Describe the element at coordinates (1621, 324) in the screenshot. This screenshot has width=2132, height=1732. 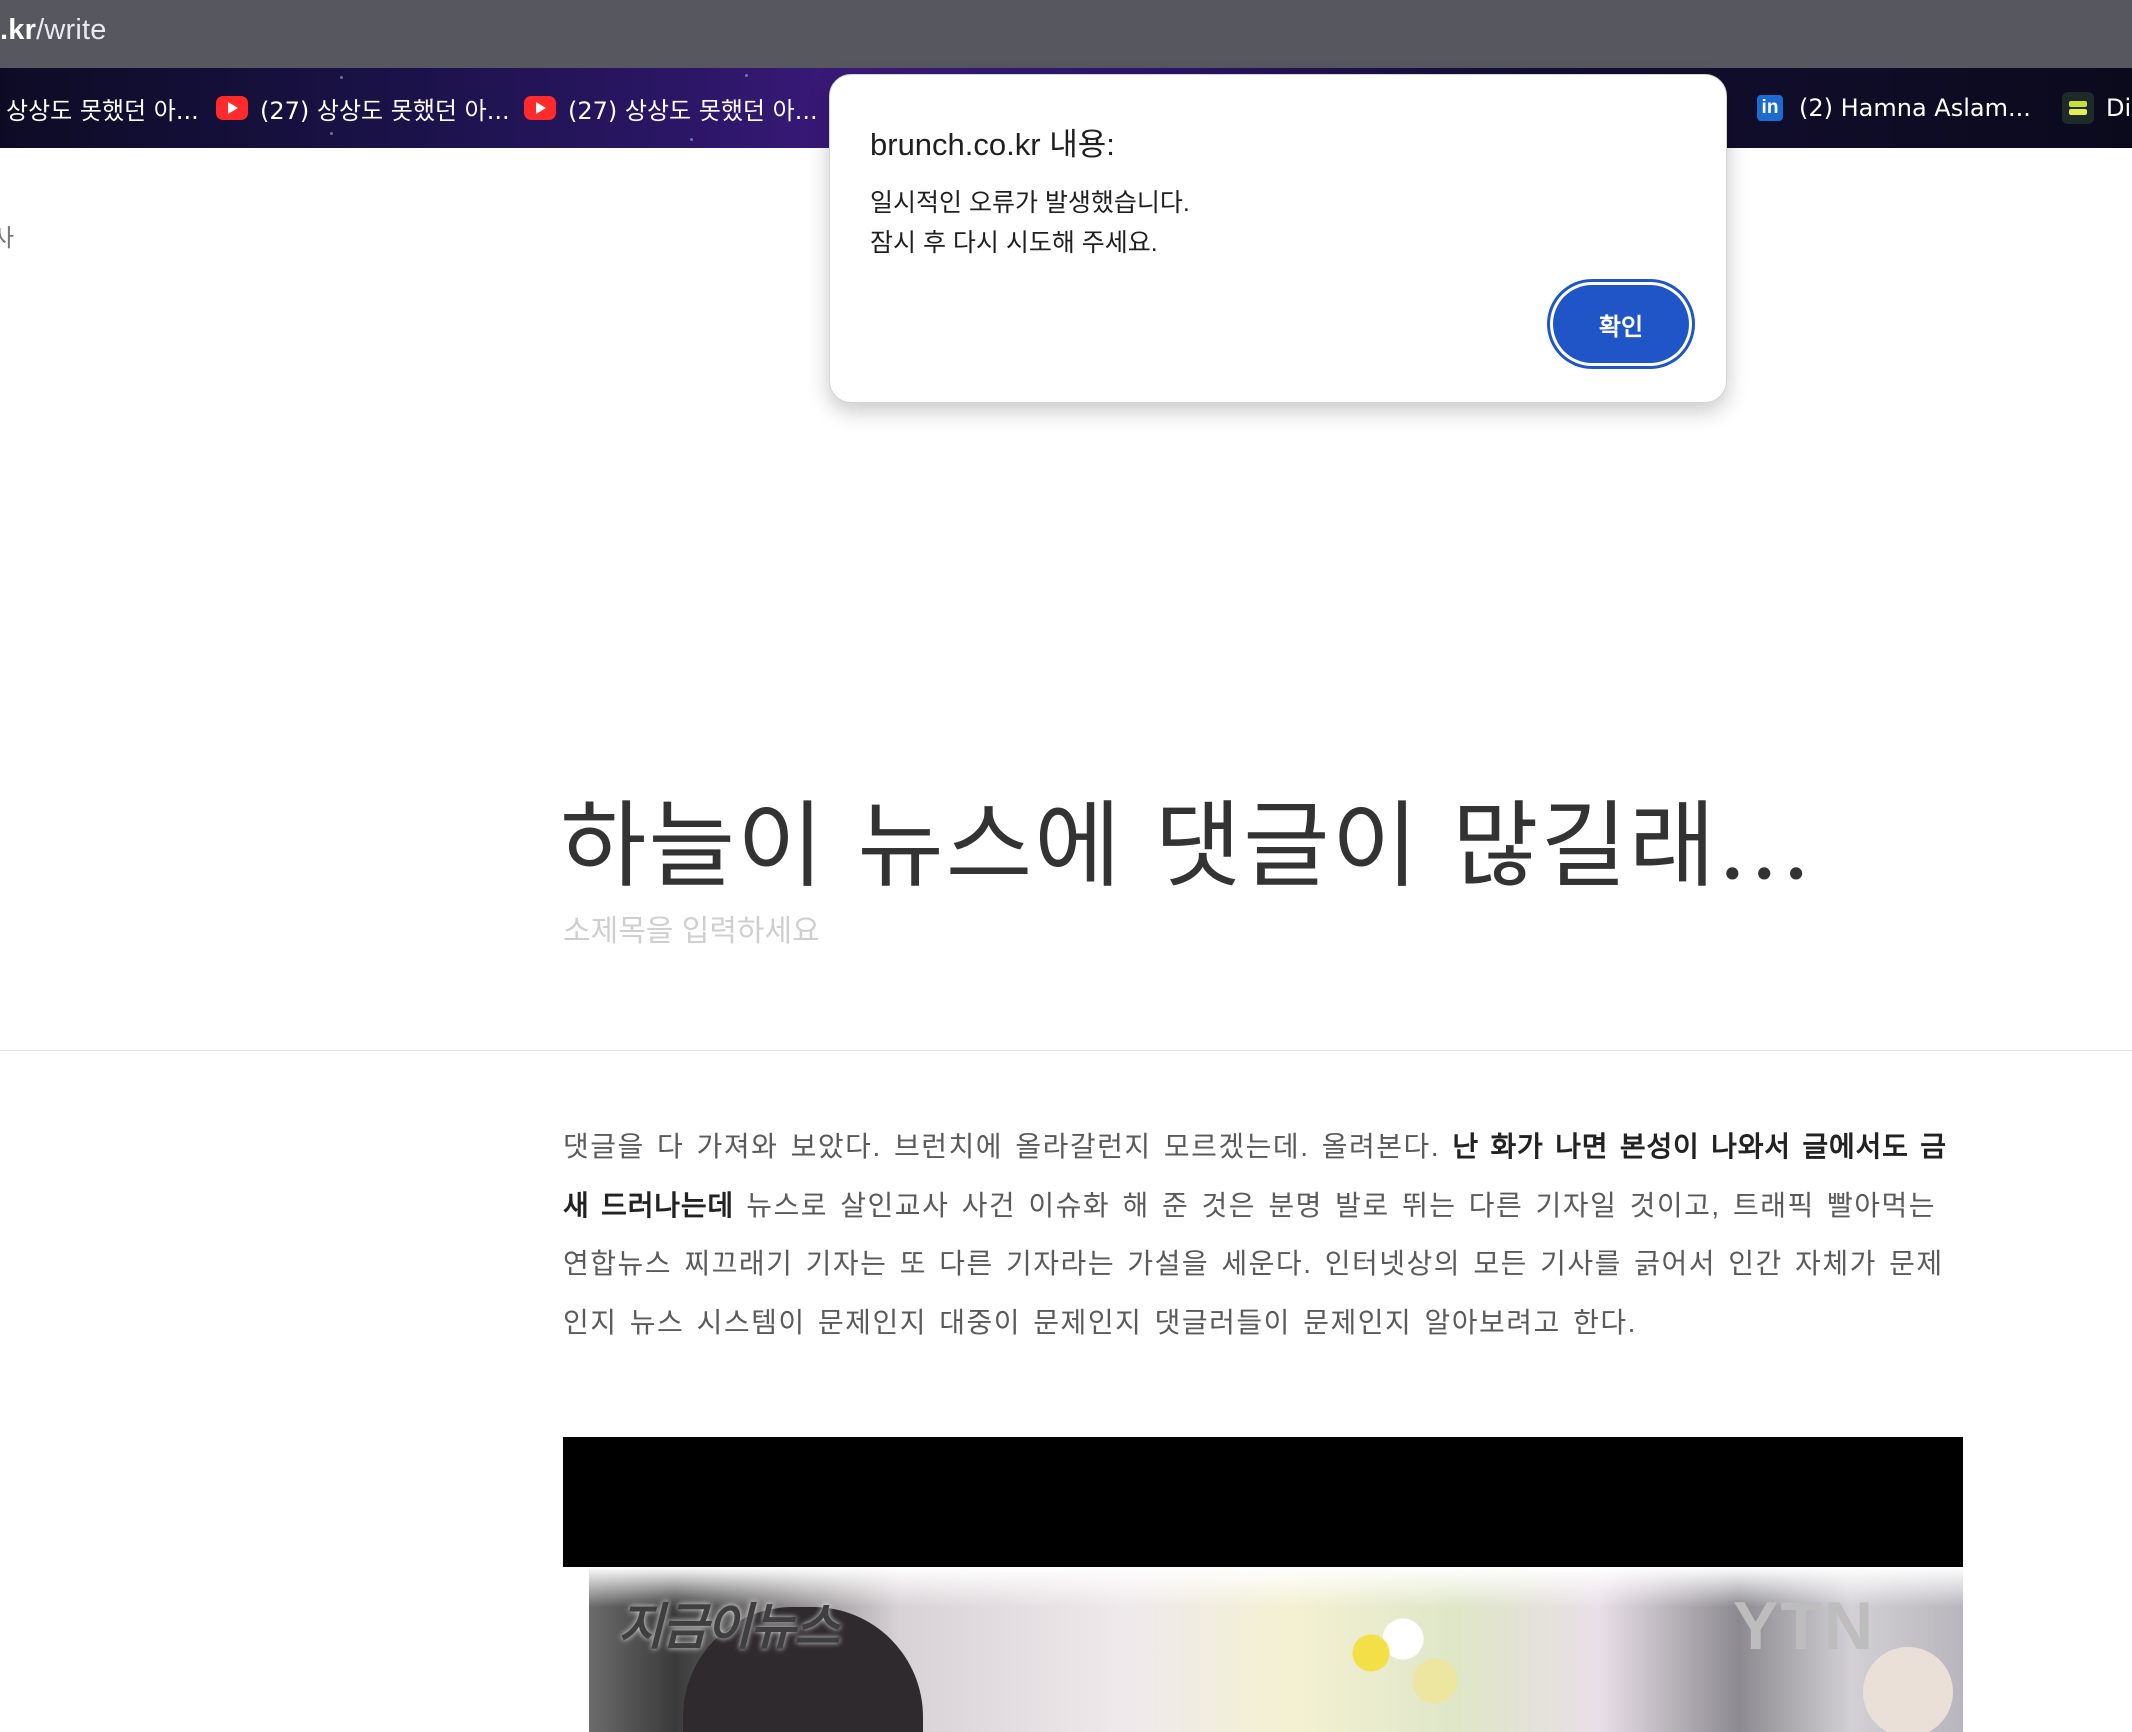
I see `confirm-button: 확인` at that location.